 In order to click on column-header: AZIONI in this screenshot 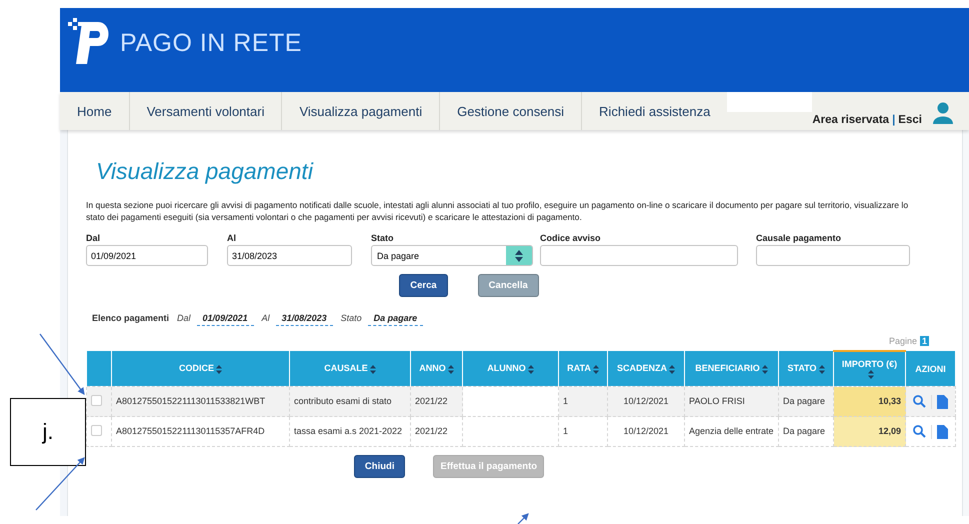, I will do `click(930, 368)`.